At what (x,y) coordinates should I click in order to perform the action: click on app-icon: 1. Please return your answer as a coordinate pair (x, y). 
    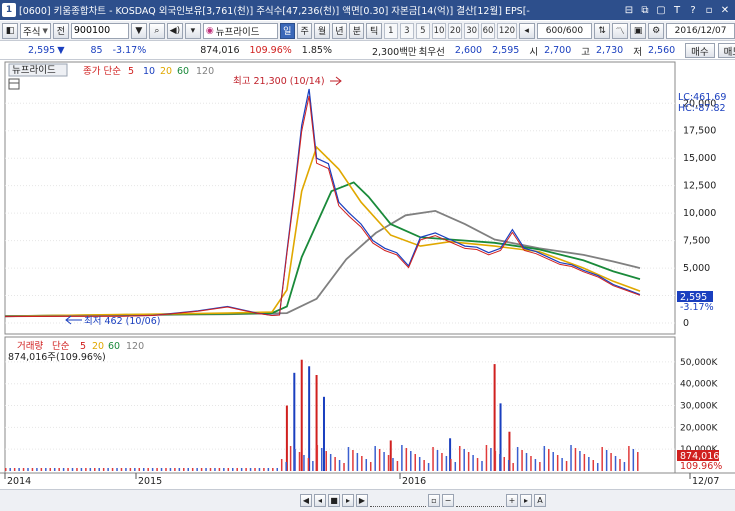
    Looking at the image, I should click on (9, 10).